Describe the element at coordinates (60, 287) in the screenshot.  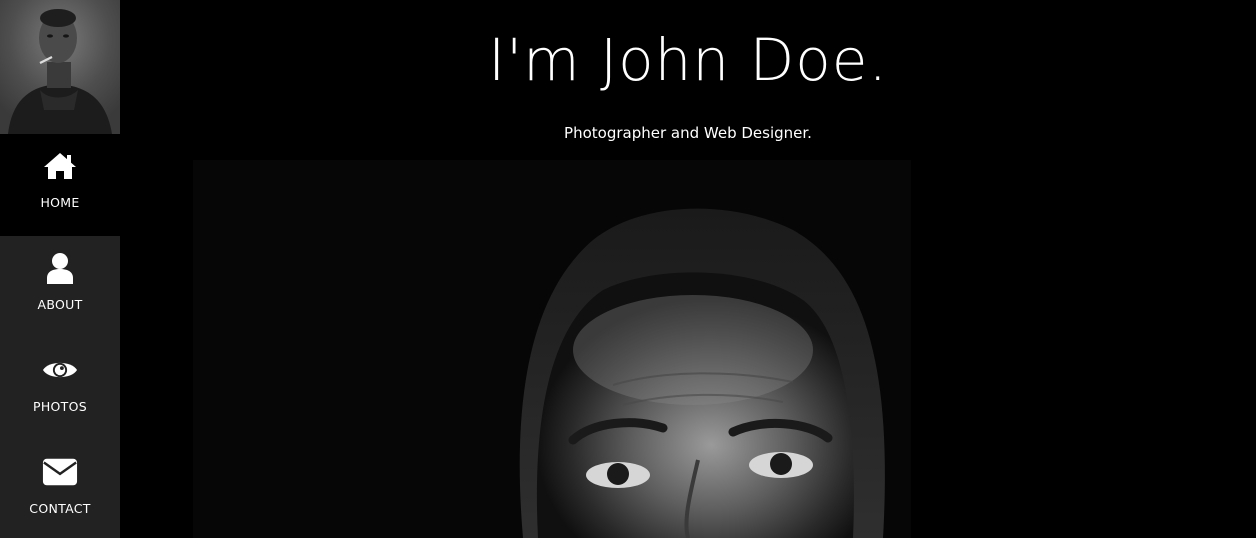
I see `nav-item-about: ABOUT` at that location.